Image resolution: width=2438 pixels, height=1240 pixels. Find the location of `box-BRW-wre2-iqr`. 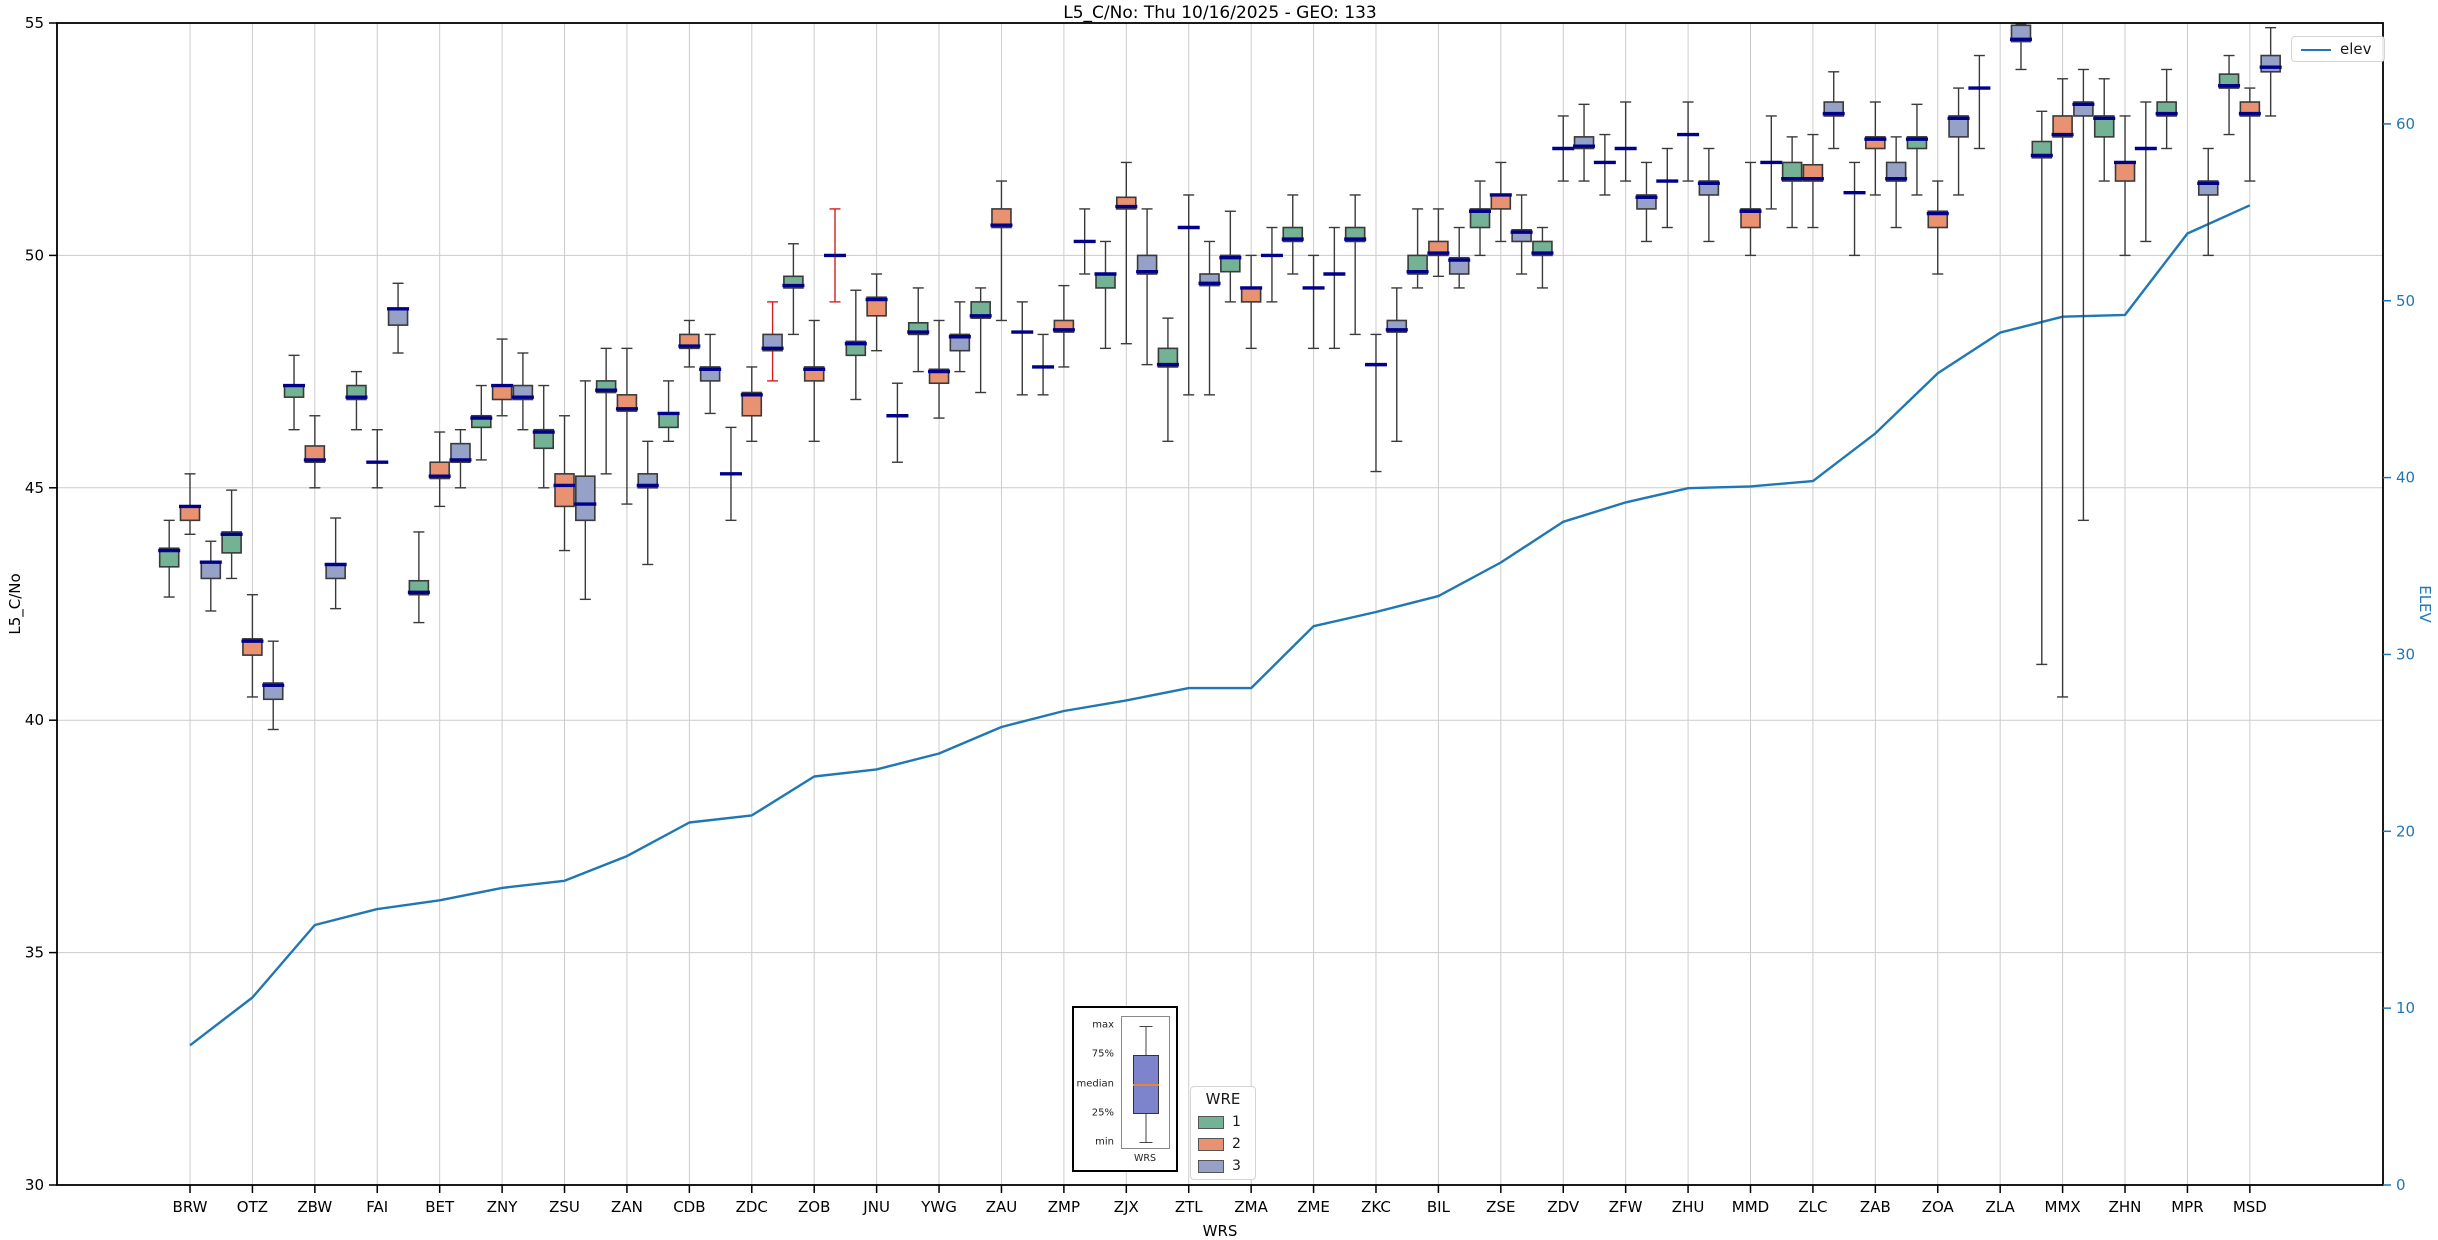

box-BRW-wre2-iqr is located at coordinates (190, 513).